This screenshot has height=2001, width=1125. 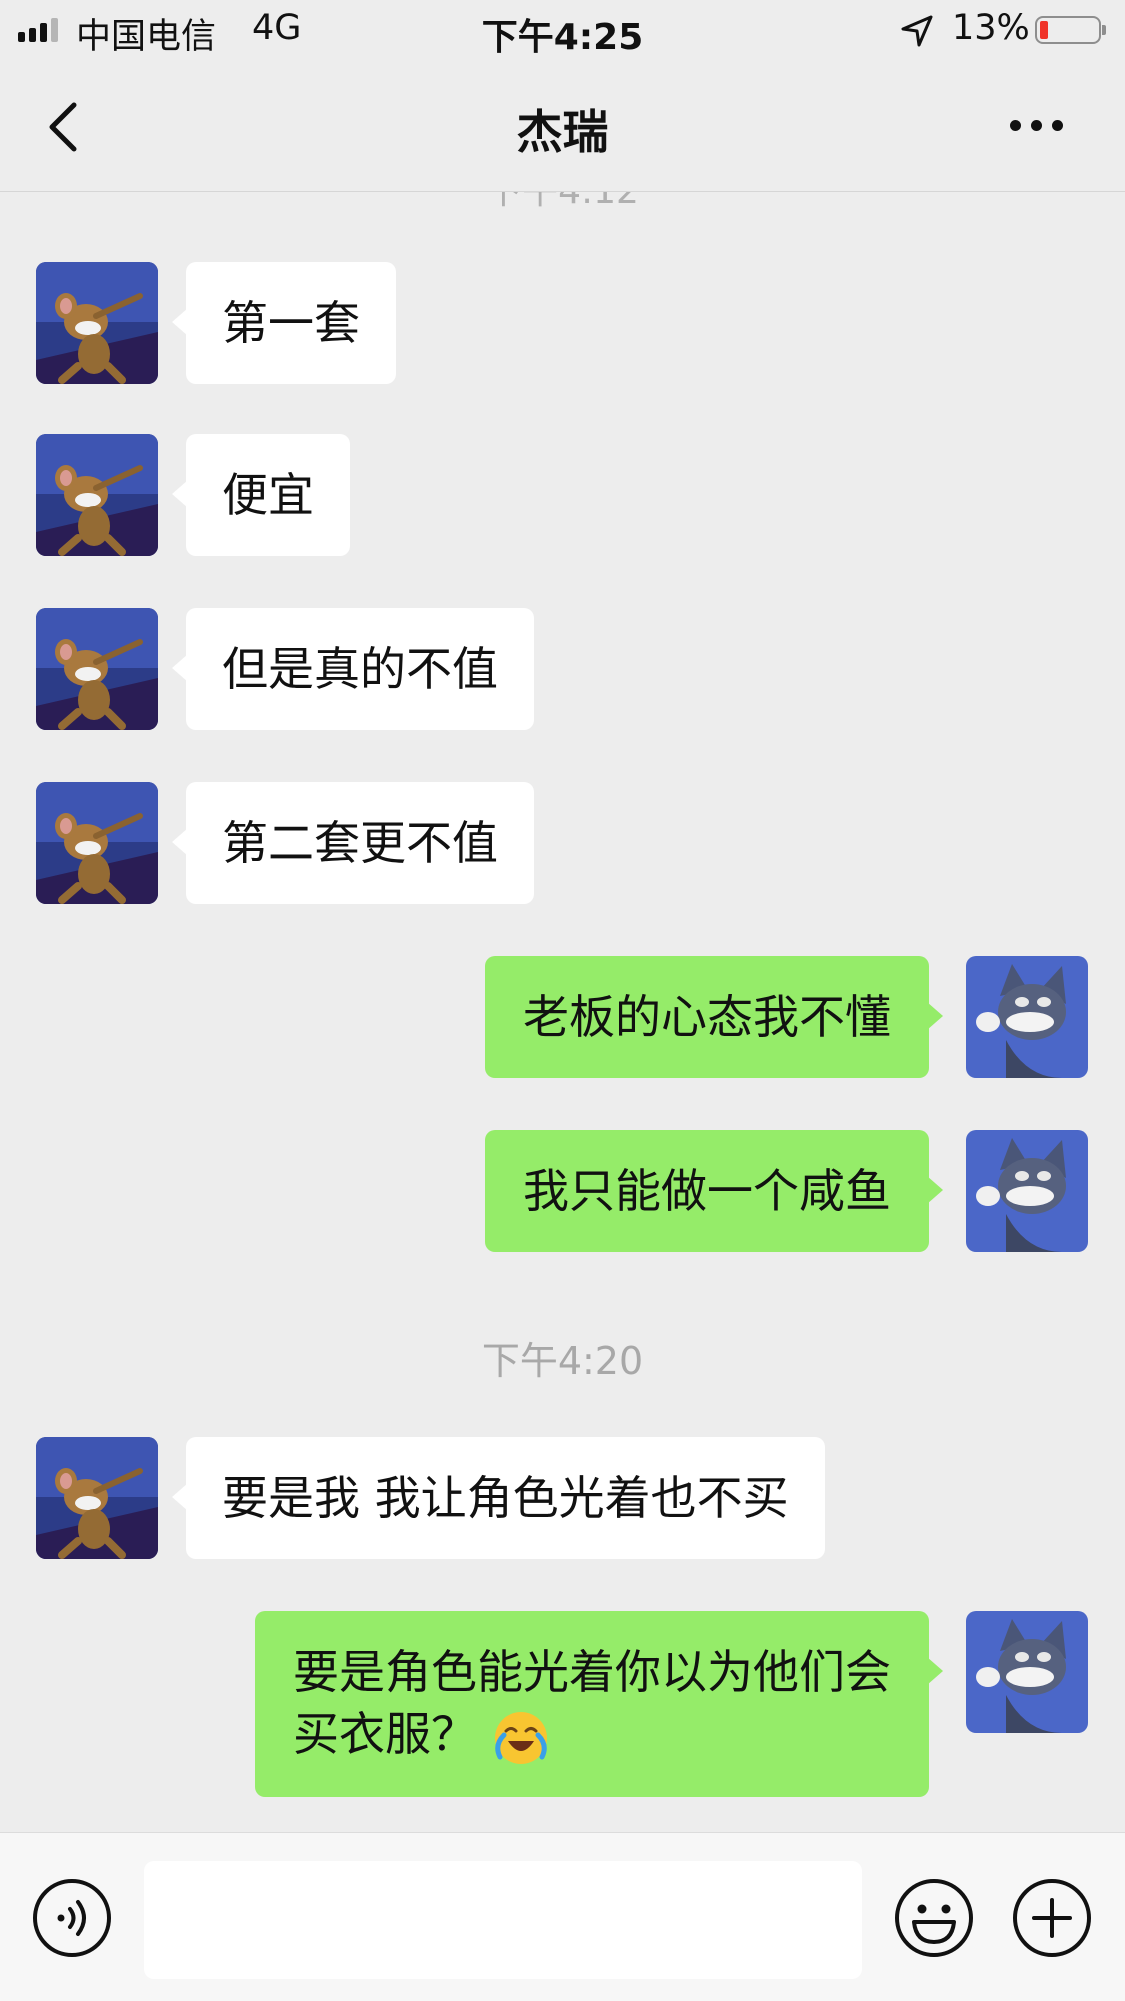 What do you see at coordinates (1070, 30) in the screenshot?
I see `battery-icon` at bounding box center [1070, 30].